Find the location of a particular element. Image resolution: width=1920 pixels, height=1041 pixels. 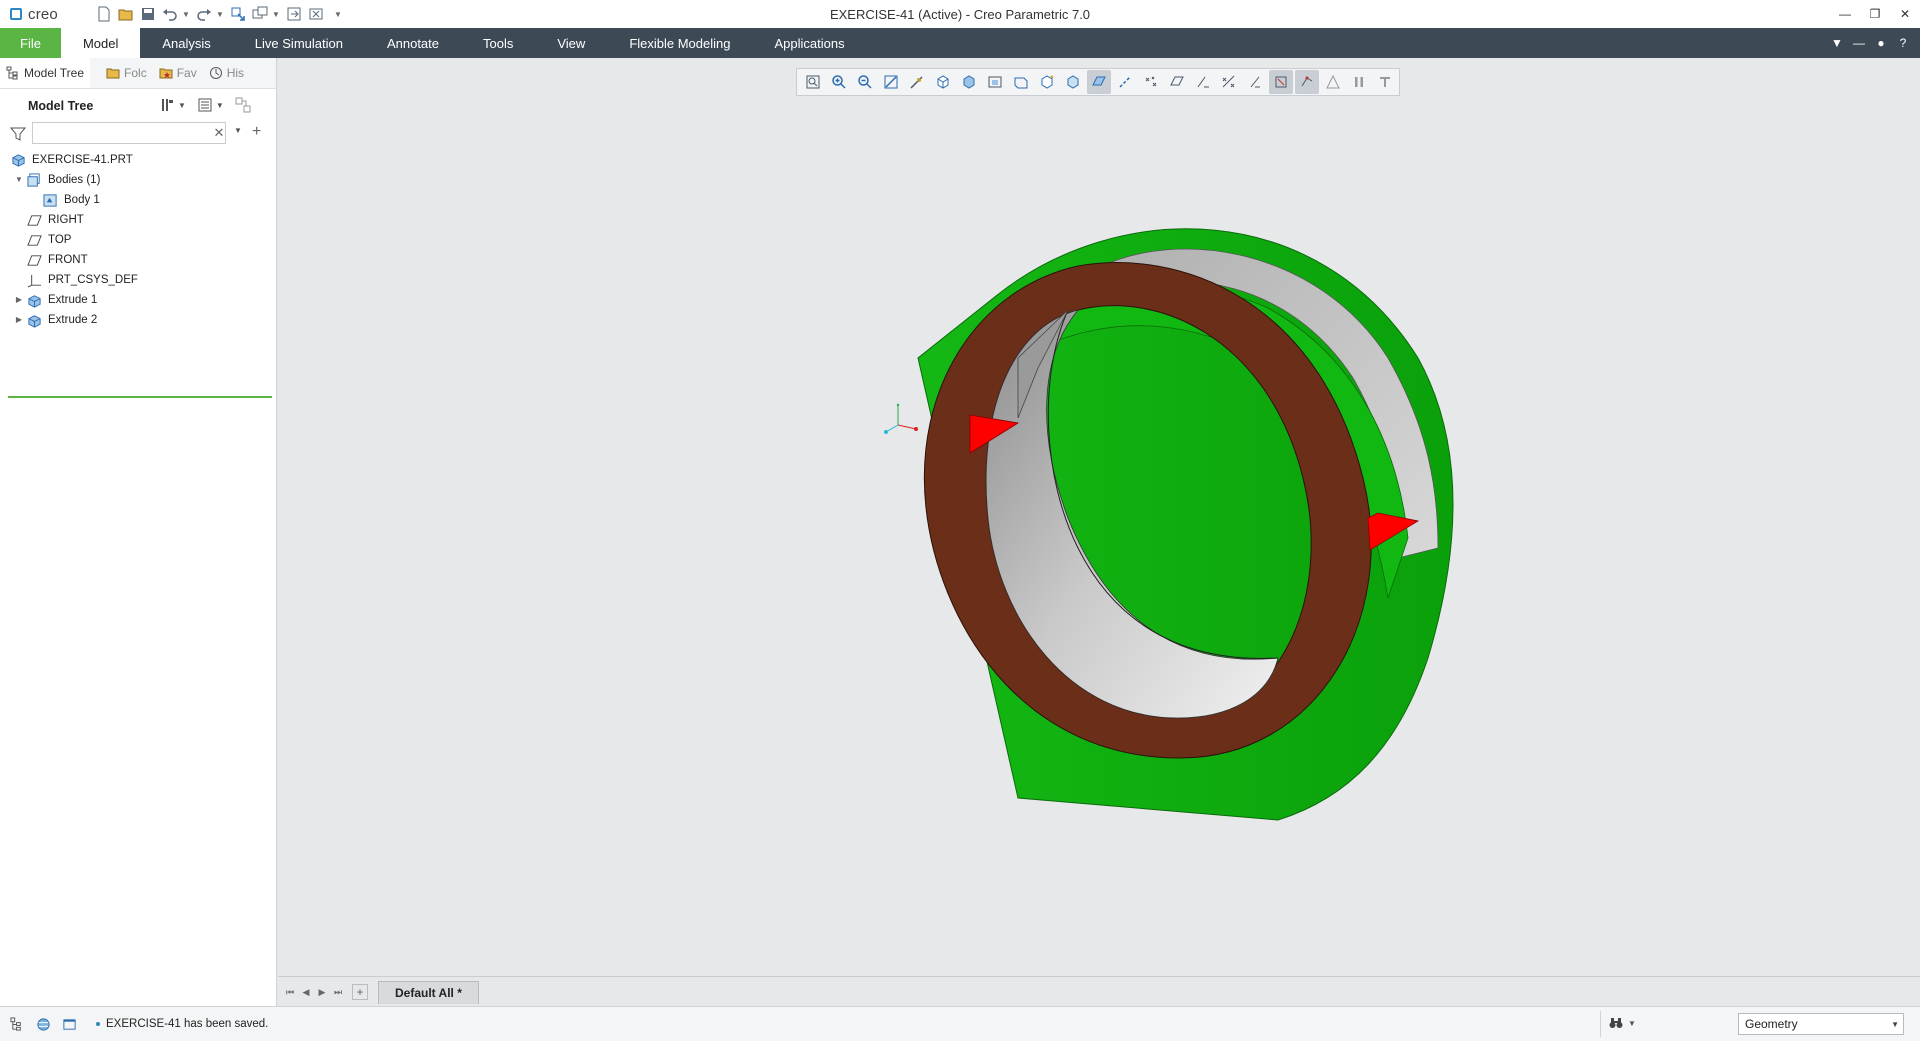

find-dropdown-icon: ▼ is located at coordinates (1632, 1023).